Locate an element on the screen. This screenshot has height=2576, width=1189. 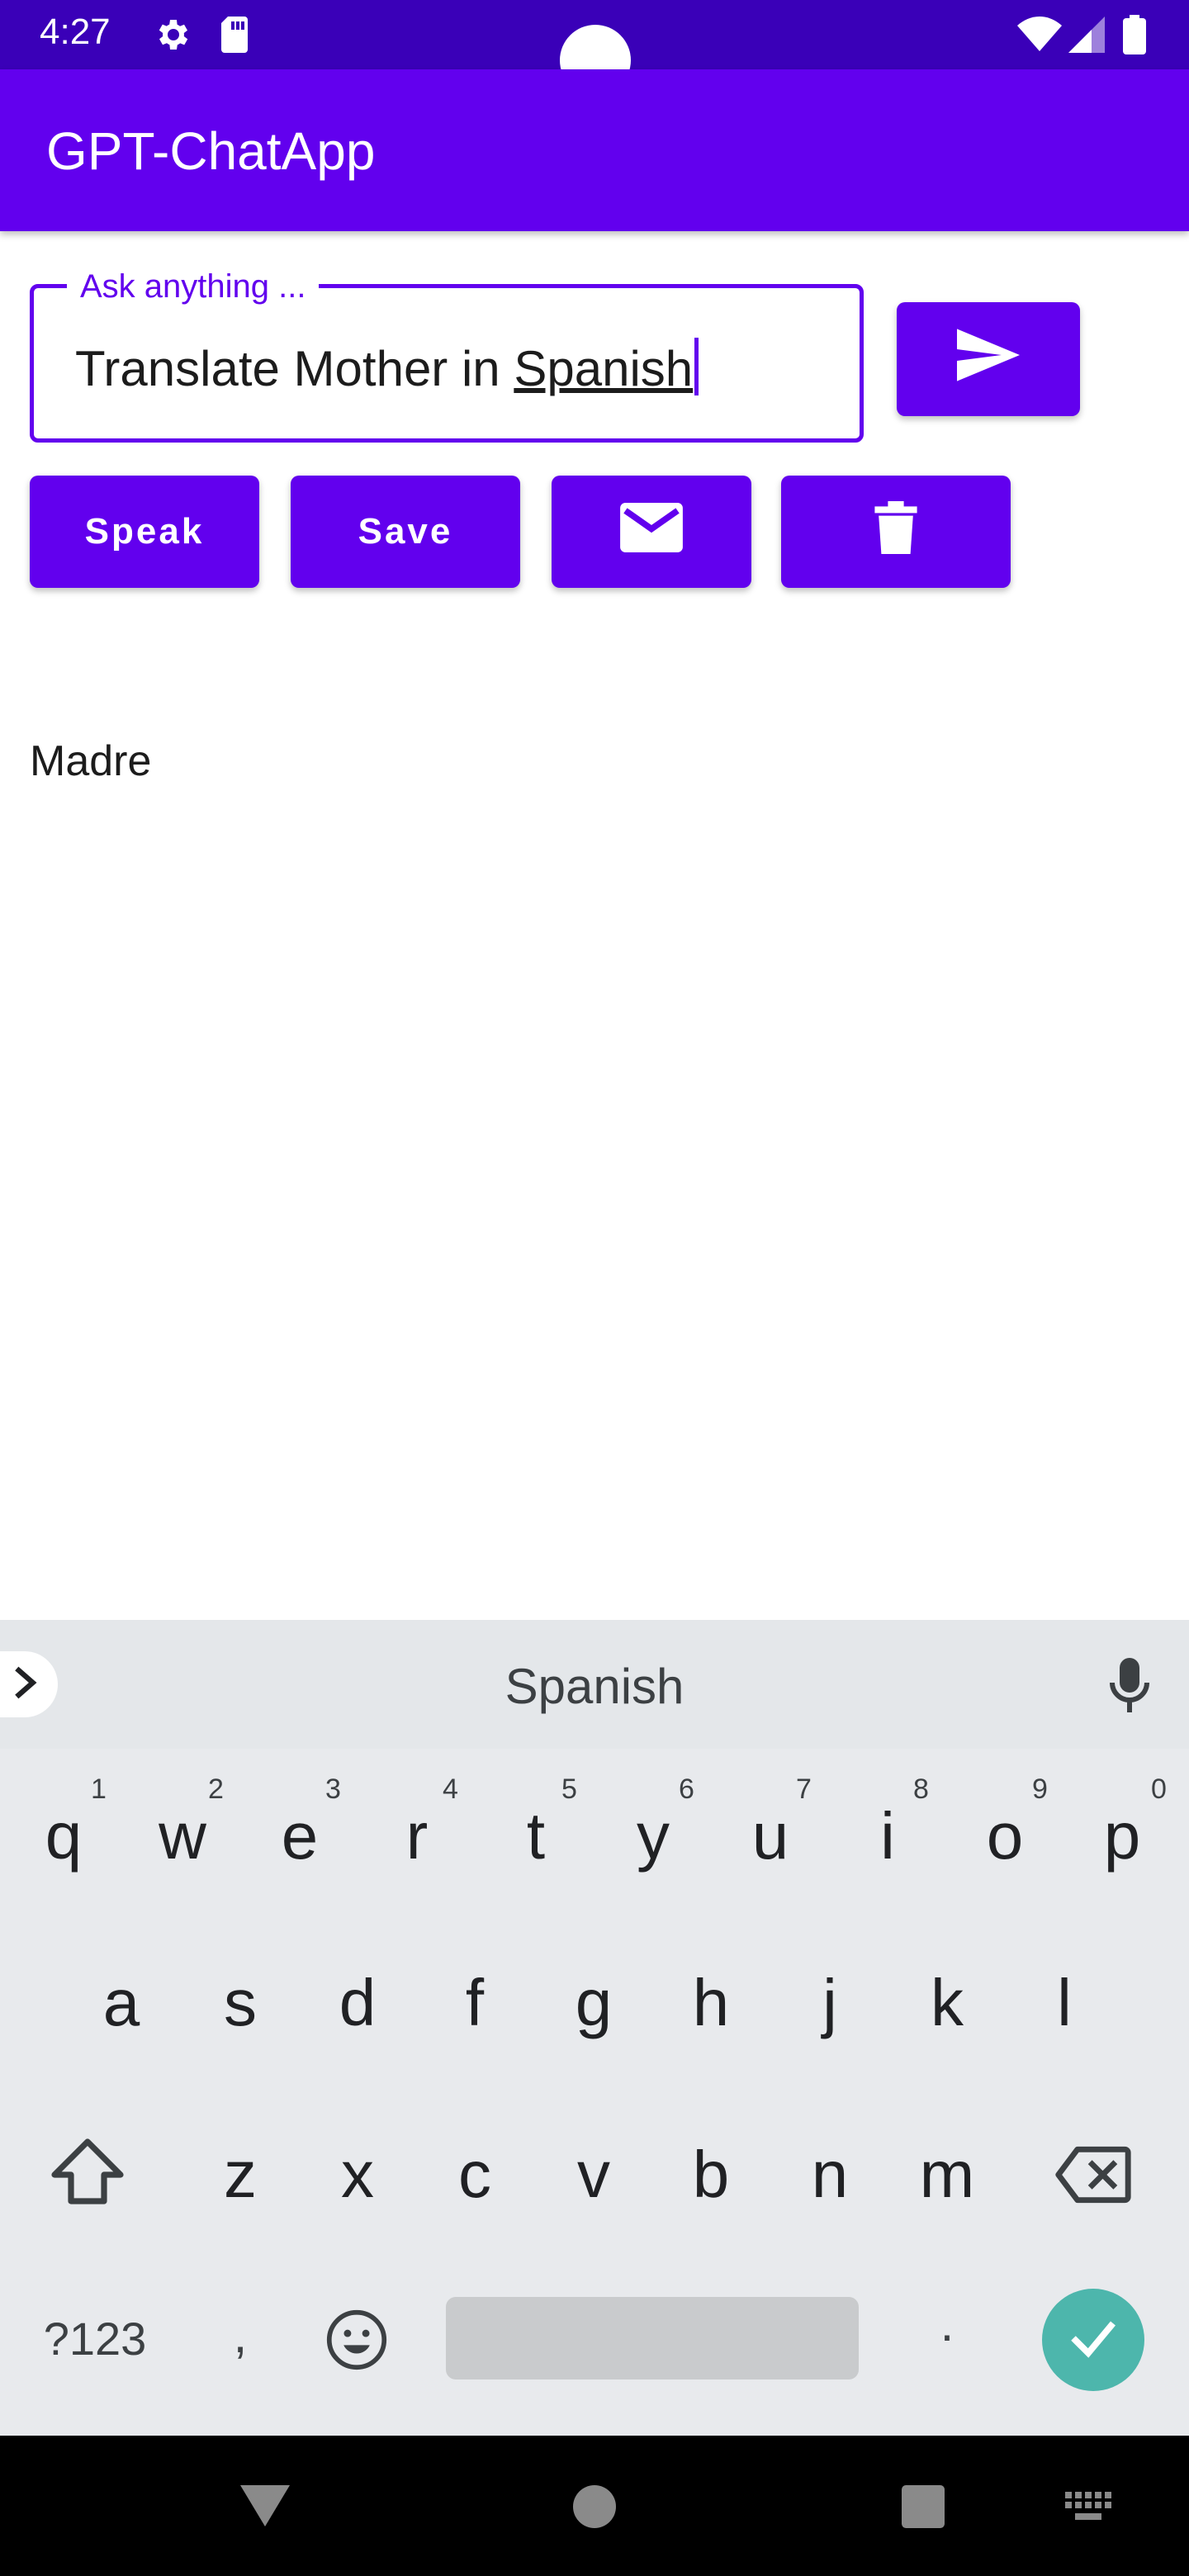
space-key is located at coordinates (652, 2338).